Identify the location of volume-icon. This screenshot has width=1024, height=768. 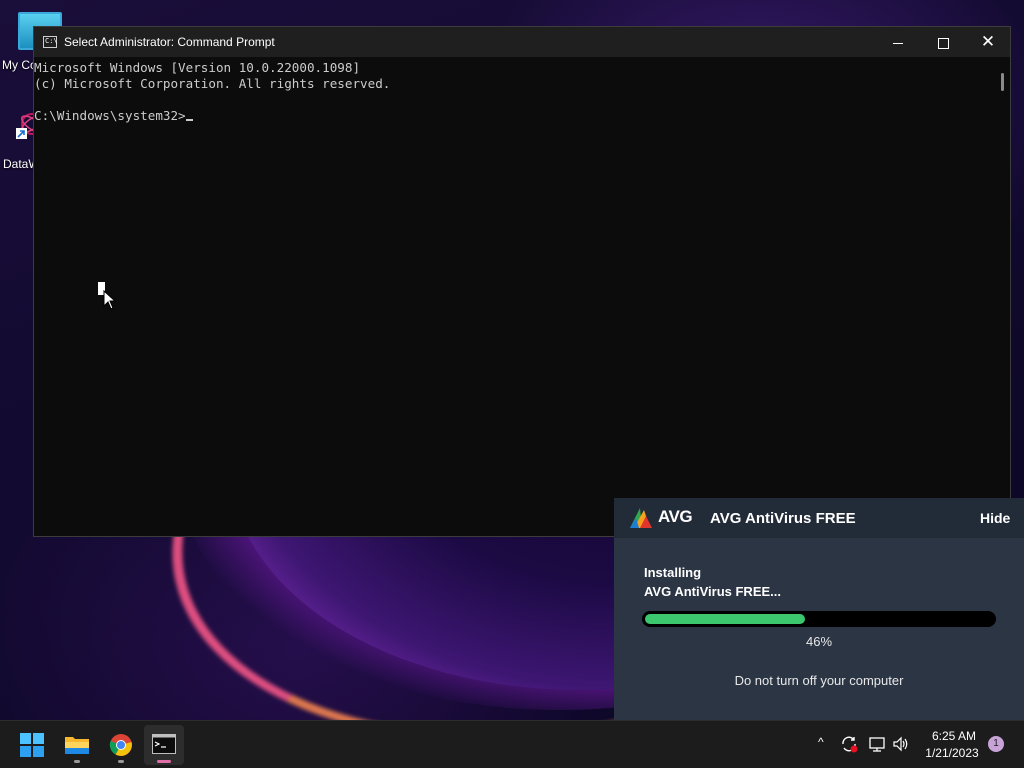
(901, 744).